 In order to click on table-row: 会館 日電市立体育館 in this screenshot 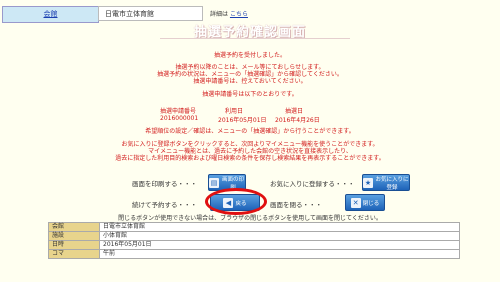, I will do `click(254, 227)`.